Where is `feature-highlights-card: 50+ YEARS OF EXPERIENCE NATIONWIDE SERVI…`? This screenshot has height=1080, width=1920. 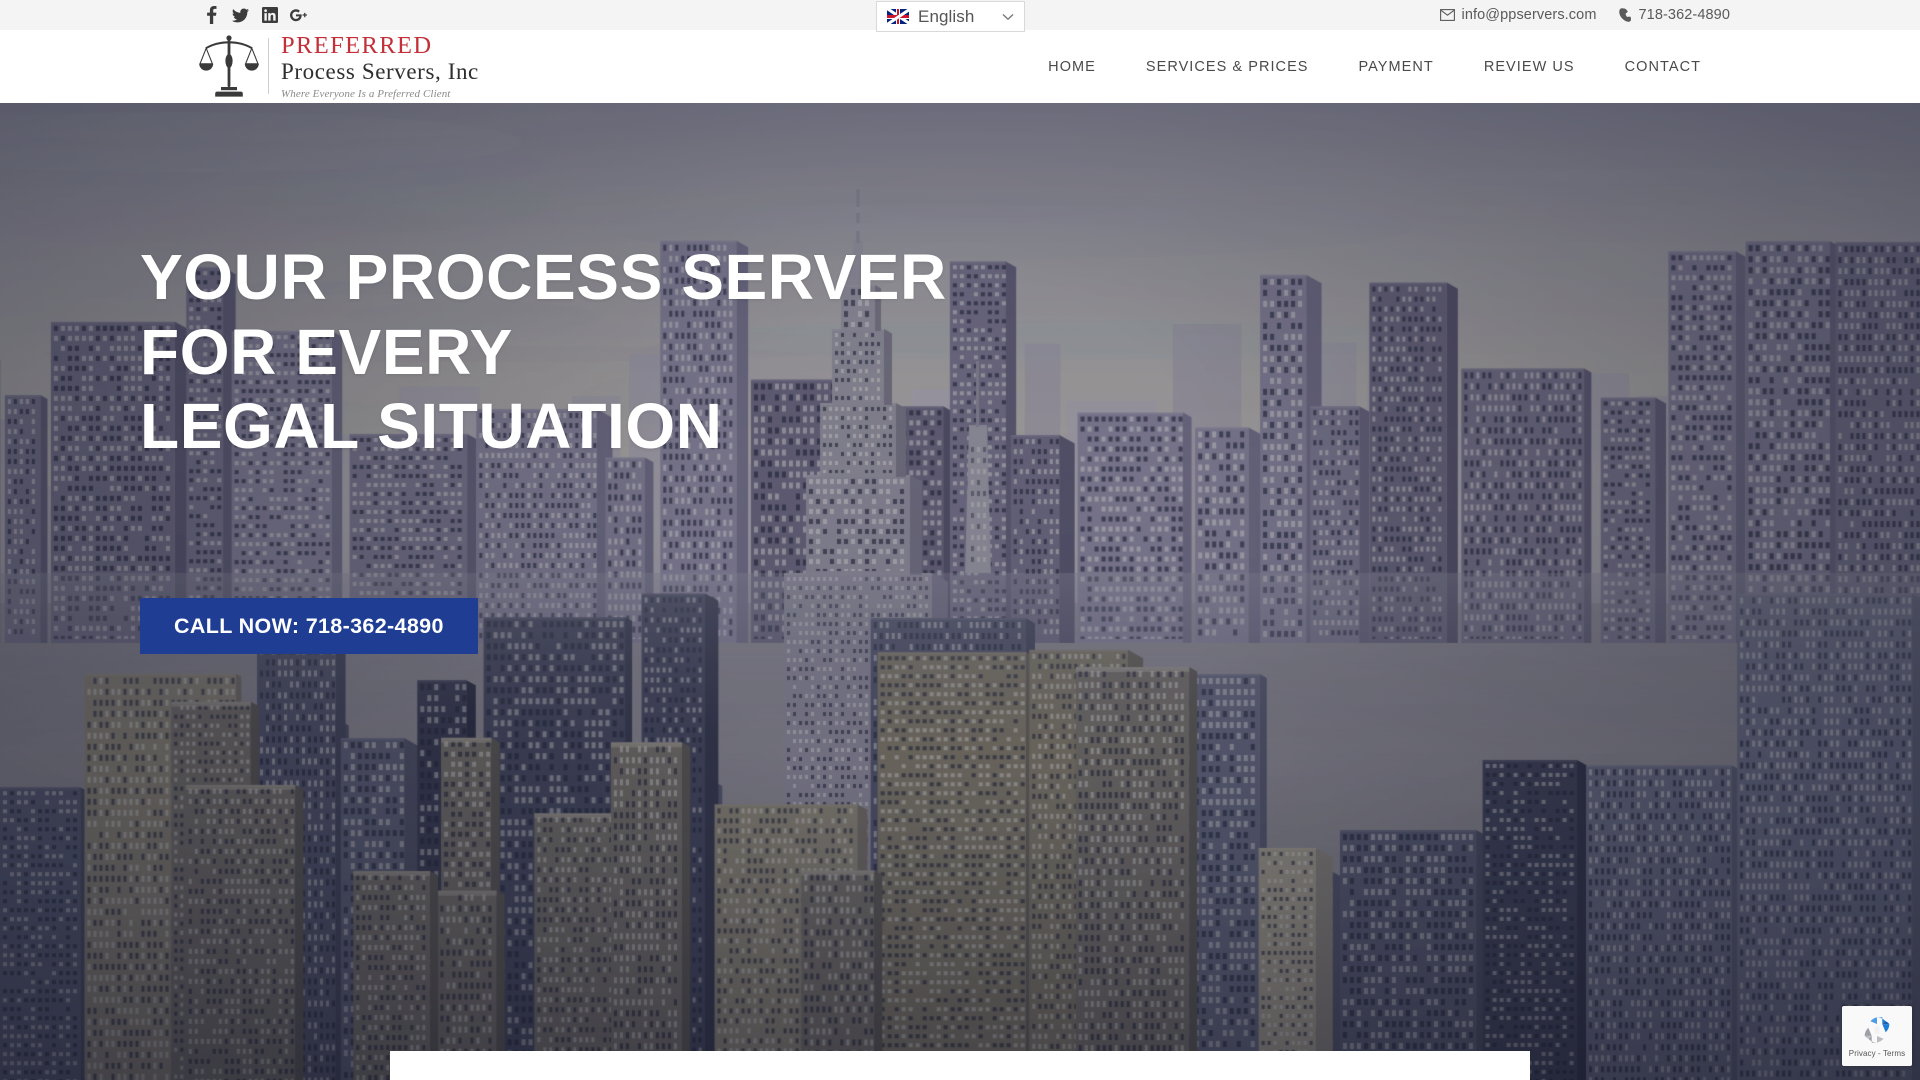 feature-highlights-card: 50+ YEARS OF EXPERIENCE NATIONWIDE SERVI… is located at coordinates (960, 1065).